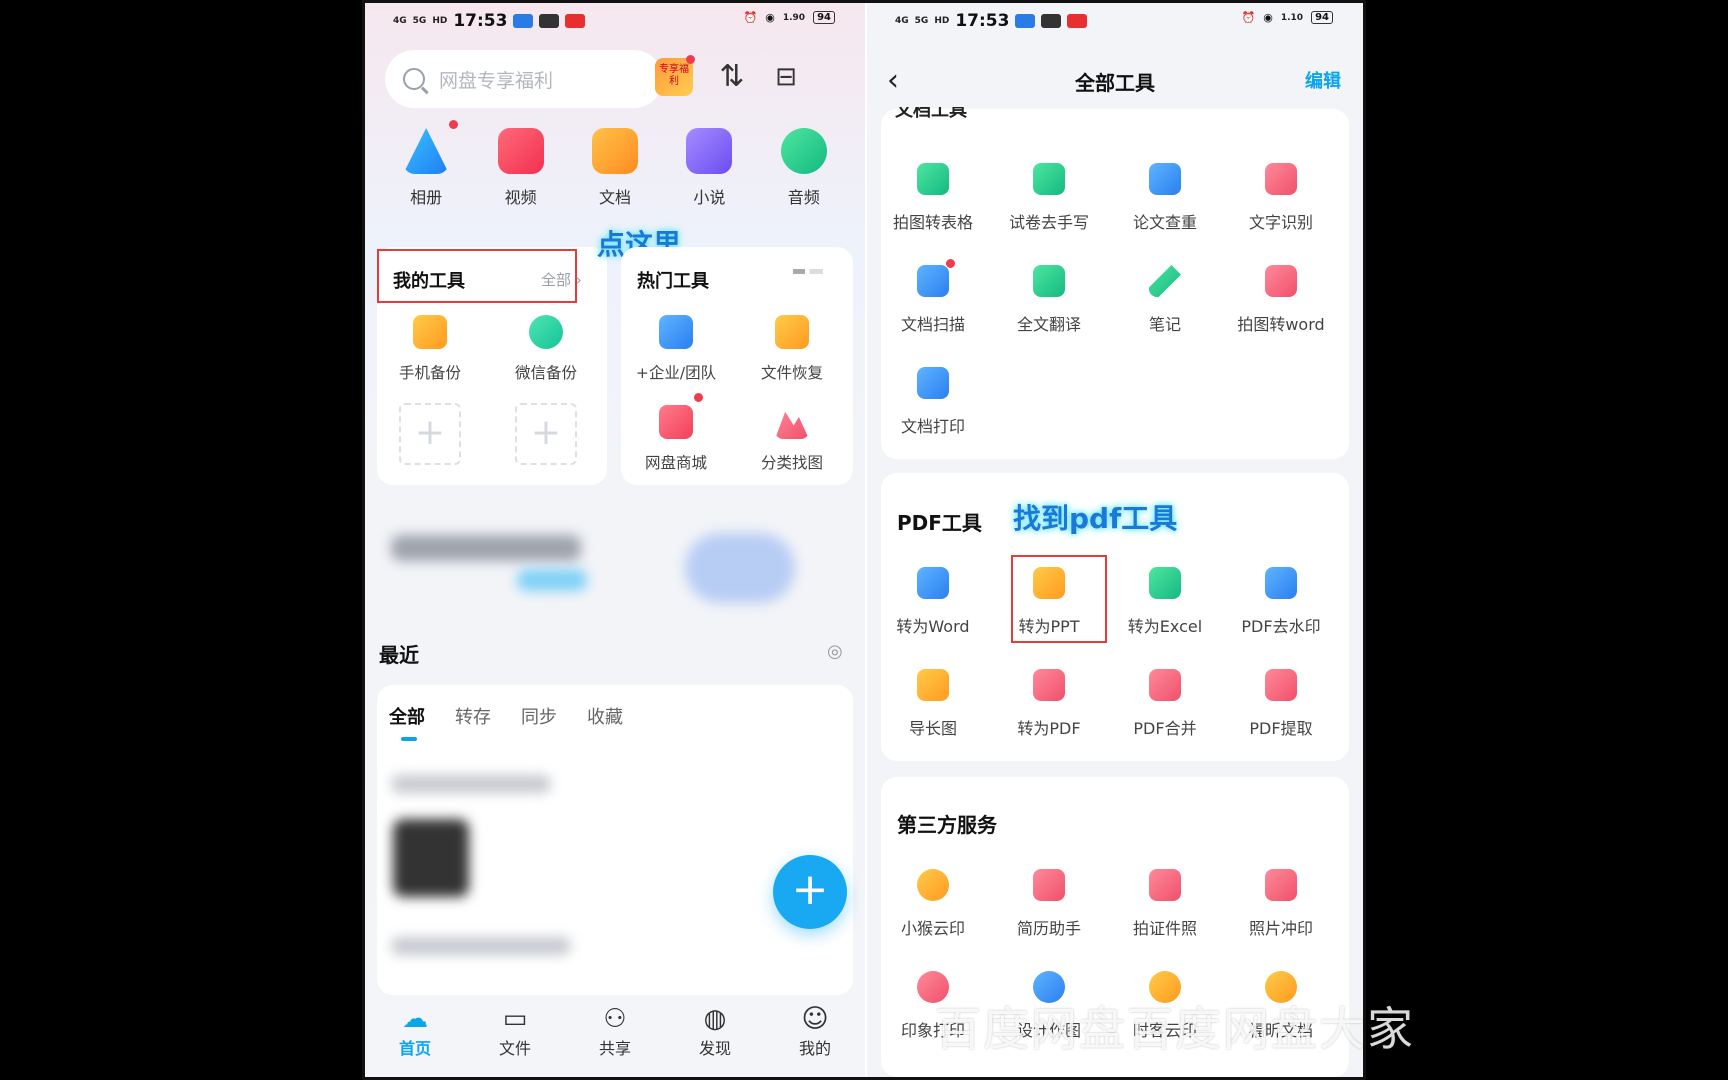 Image resolution: width=1728 pixels, height=1080 pixels. I want to click on tool-to-excel: 转为Excel, so click(1165, 602).